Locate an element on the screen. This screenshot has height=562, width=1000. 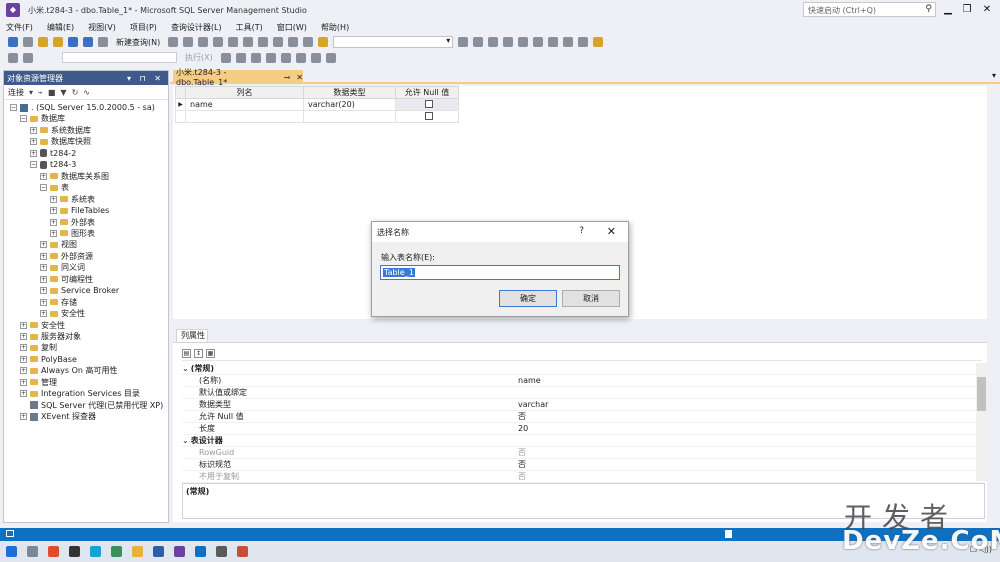
indent-icon is located at coordinates (330, 57).